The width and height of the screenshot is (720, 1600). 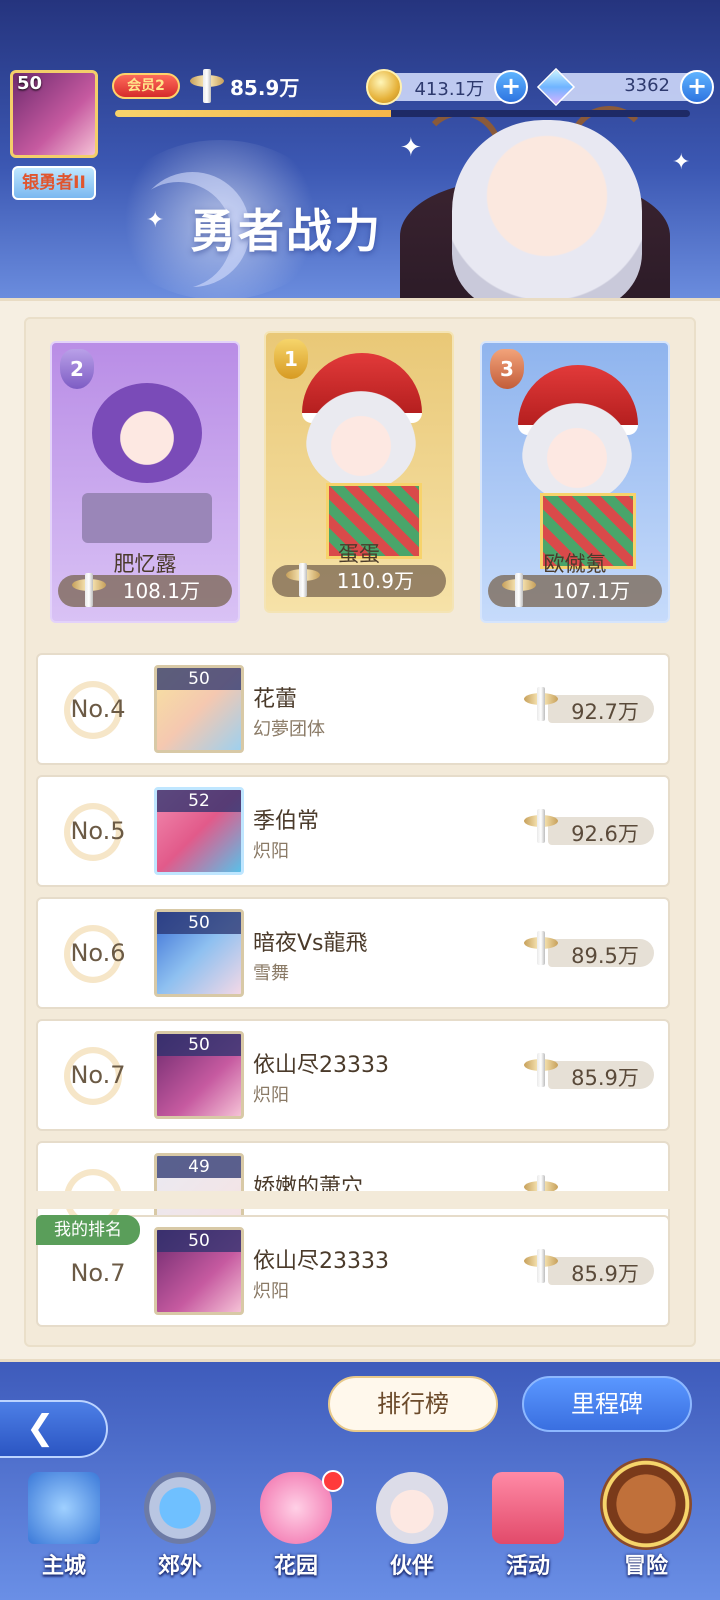 What do you see at coordinates (286, 821) in the screenshot?
I see `player-name: 季伯常` at bounding box center [286, 821].